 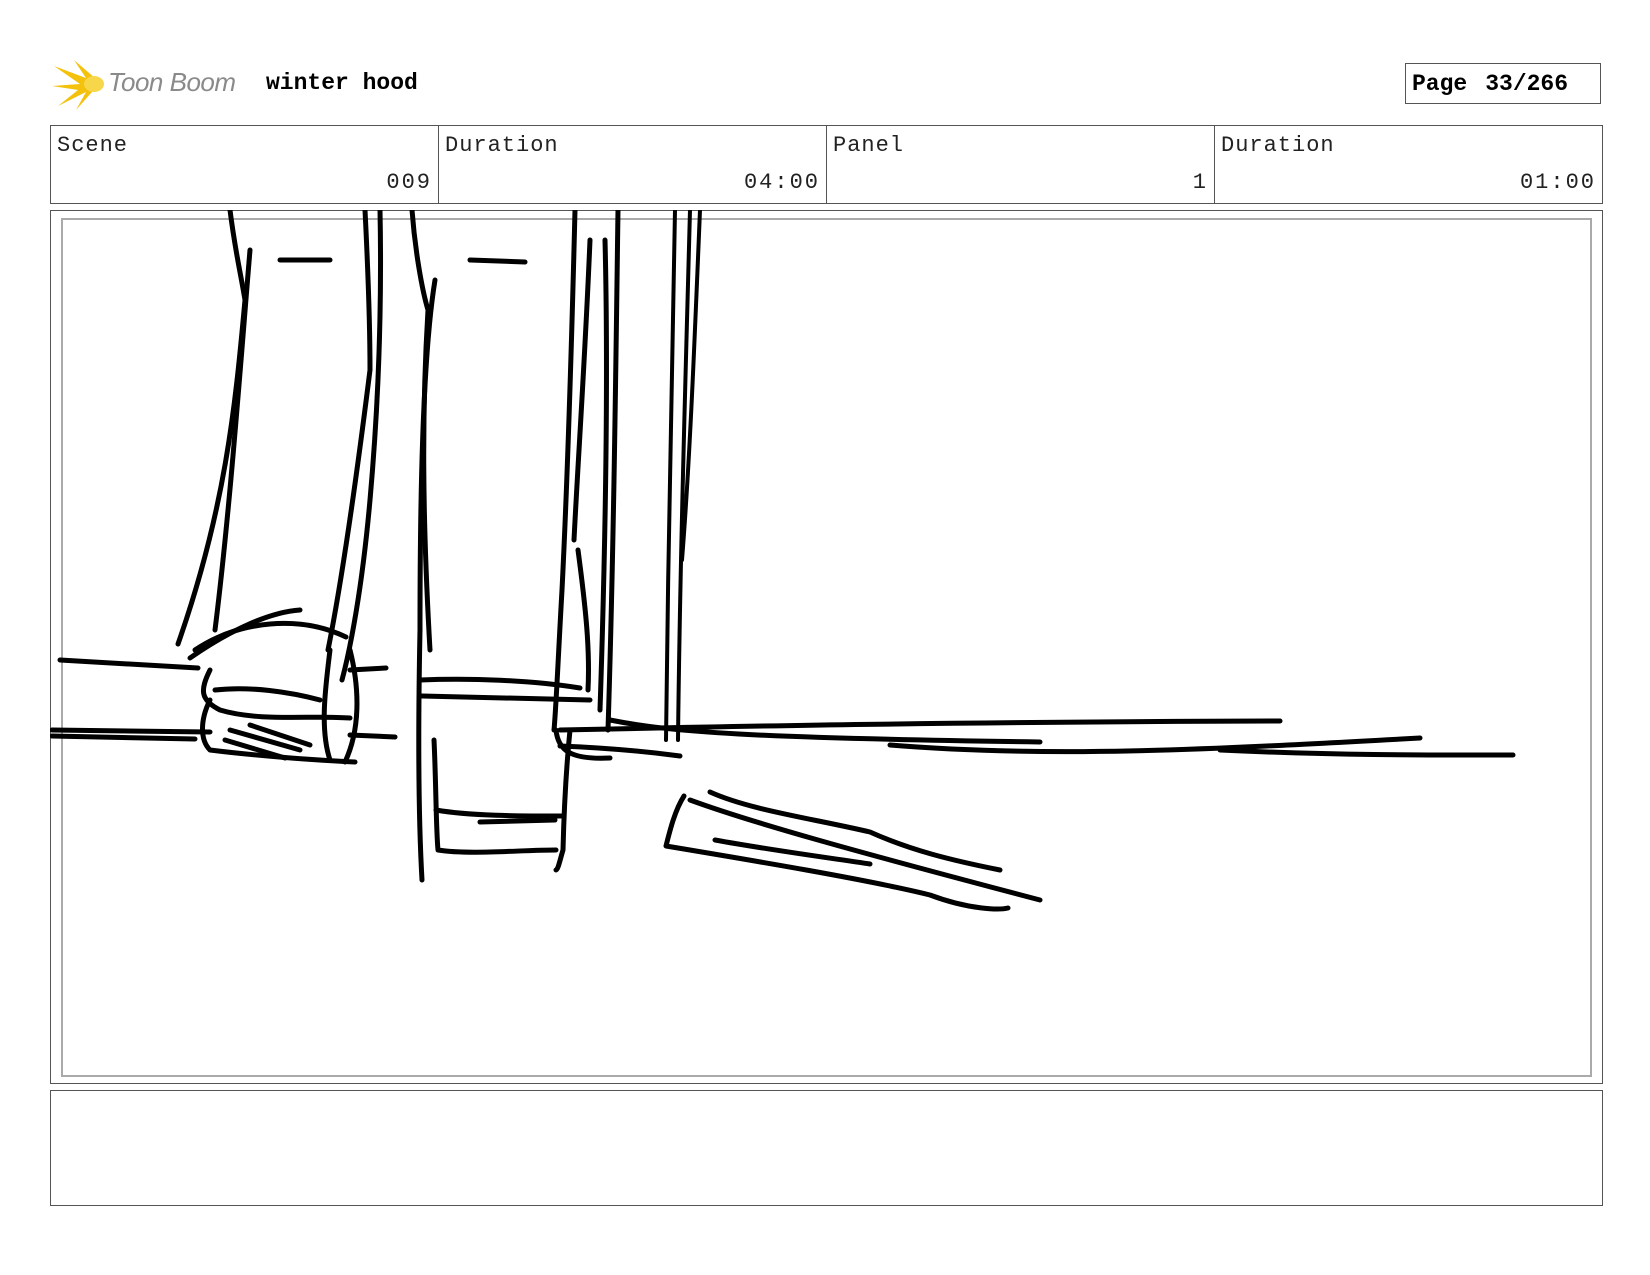 I want to click on panel-number: 1, so click(x=1200, y=182).